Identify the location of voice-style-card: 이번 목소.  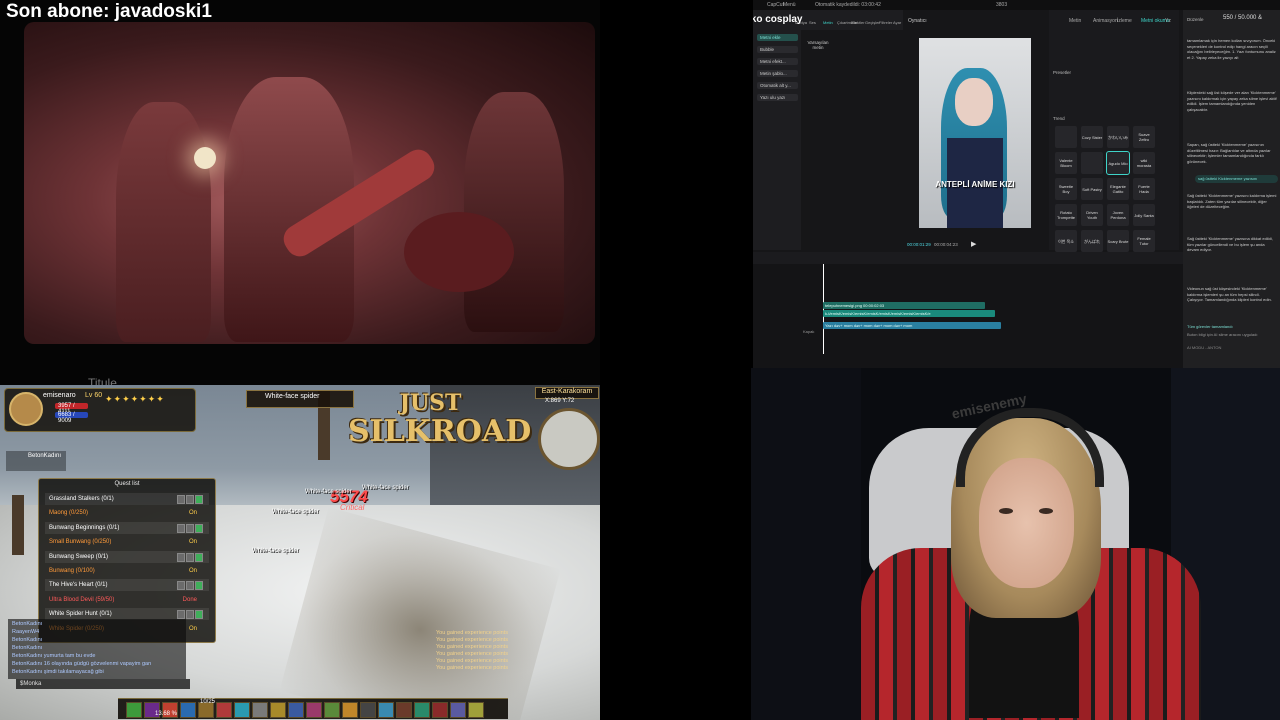
(1066, 241).